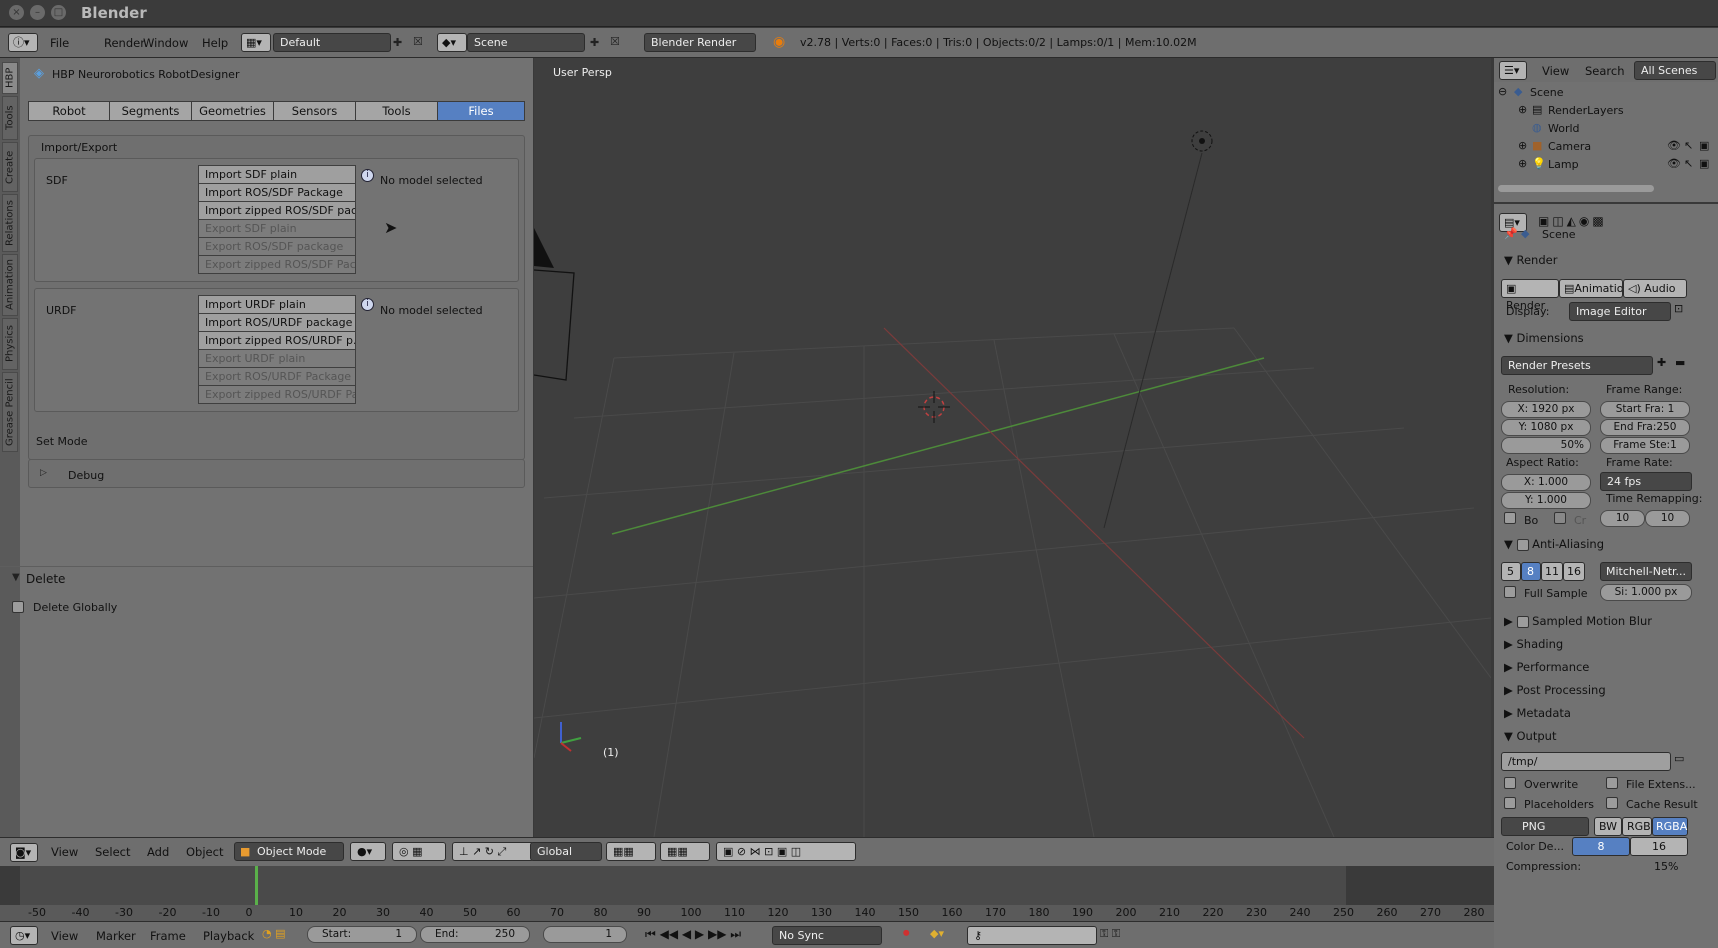 The image size is (1718, 948). Describe the element at coordinates (1537, 713) in the screenshot. I see `metadata-panel-header: ▶ Metadata` at that location.